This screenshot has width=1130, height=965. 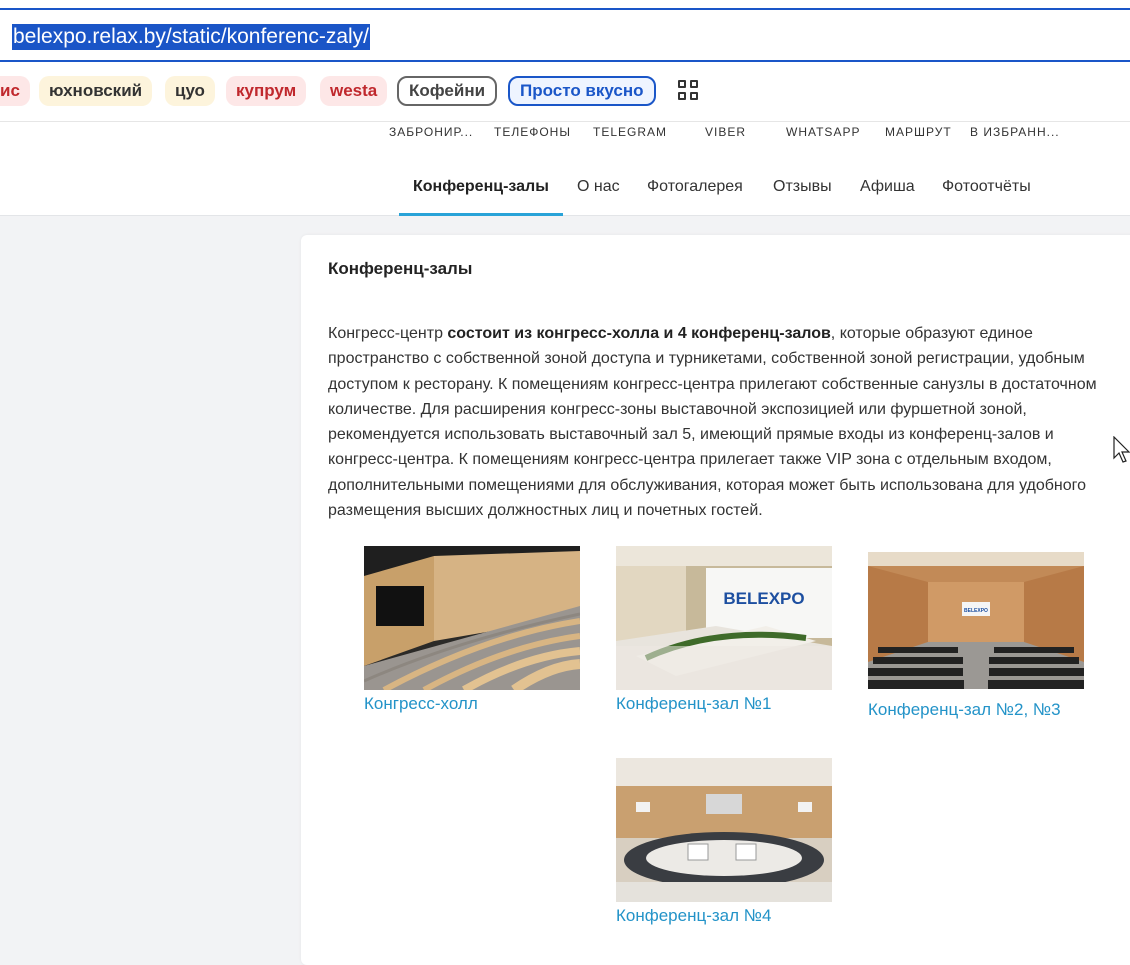 What do you see at coordinates (191, 37) in the screenshot?
I see `url-text: belexpo.relax.by/static/konferenc-zaly/` at bounding box center [191, 37].